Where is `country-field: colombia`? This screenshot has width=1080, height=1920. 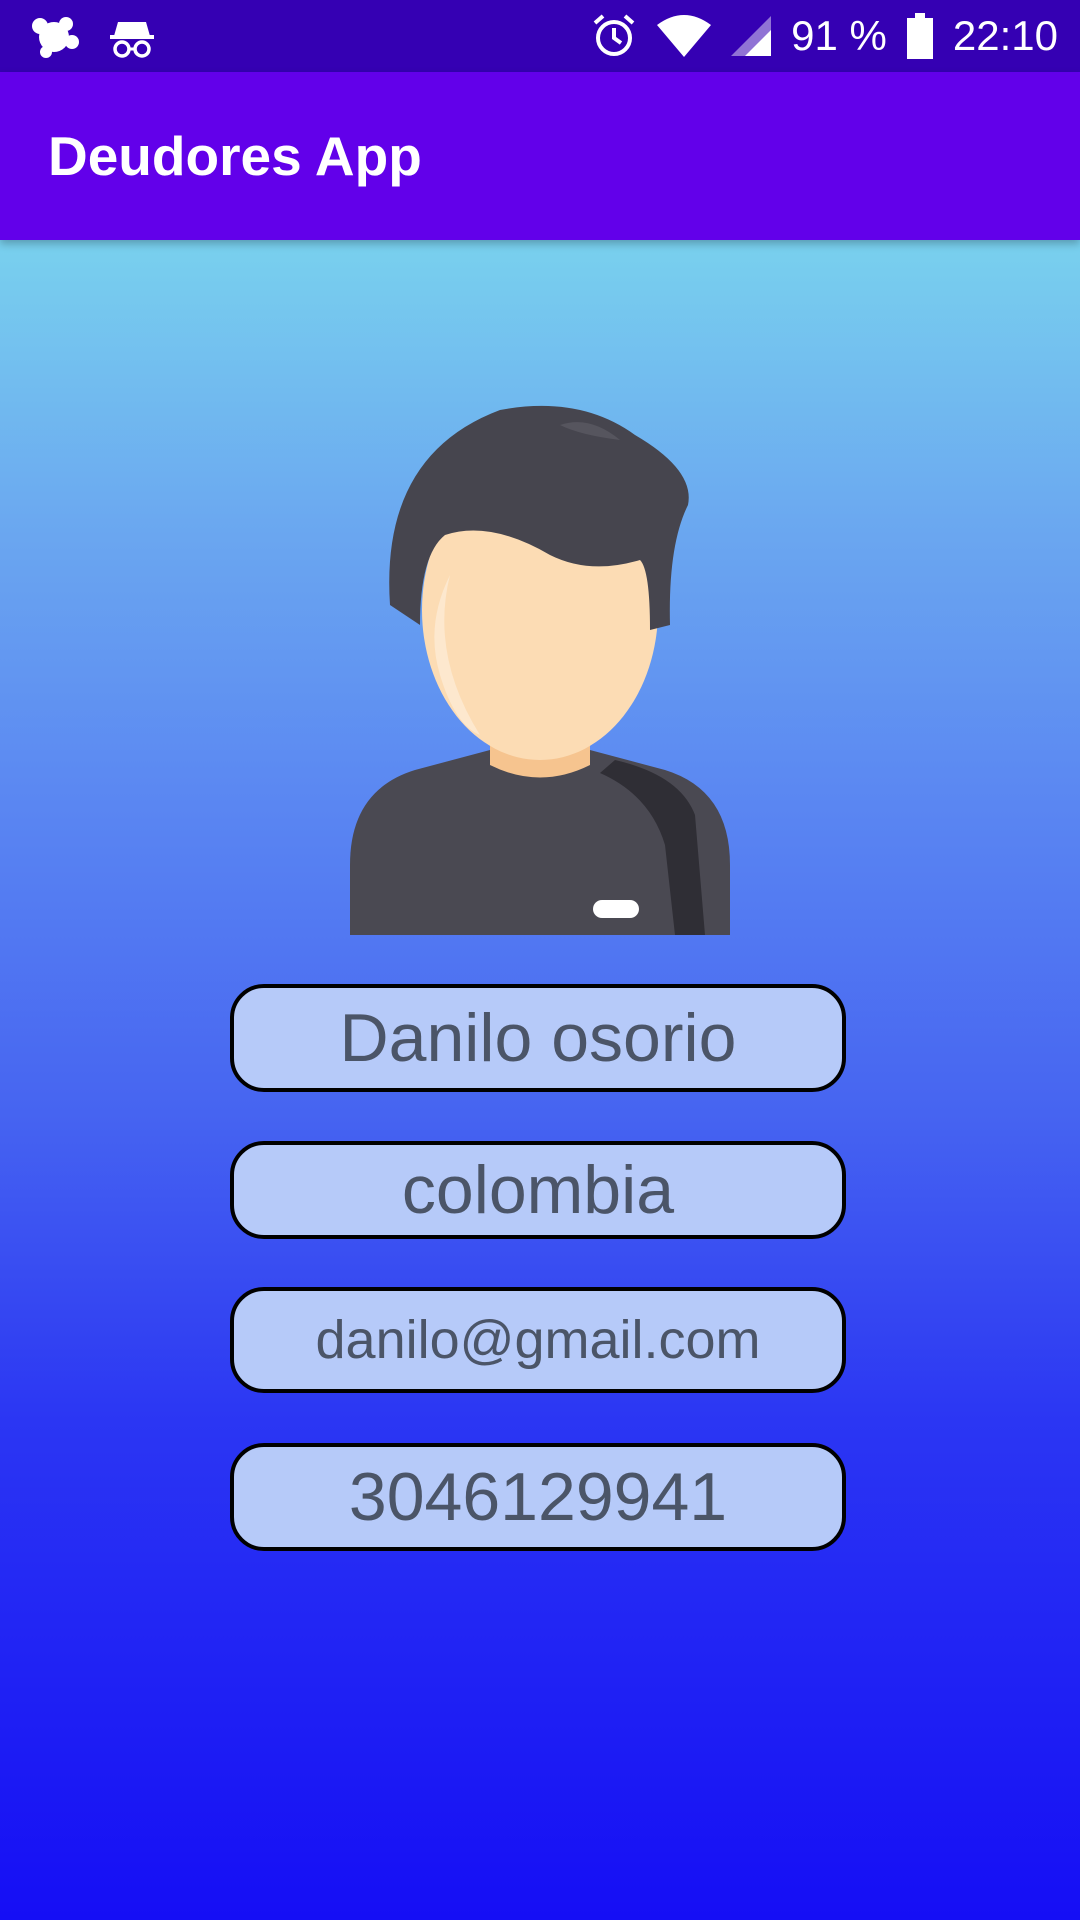 country-field: colombia is located at coordinates (538, 1190).